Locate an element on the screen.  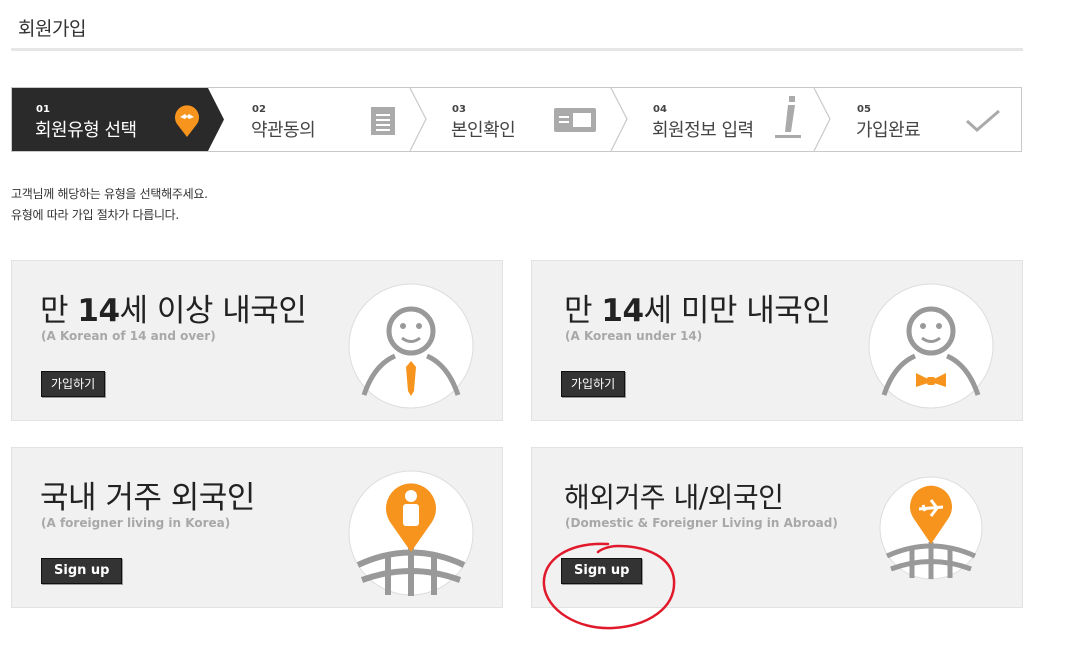
step-label: 회원정보 입력 is located at coordinates (703, 130).